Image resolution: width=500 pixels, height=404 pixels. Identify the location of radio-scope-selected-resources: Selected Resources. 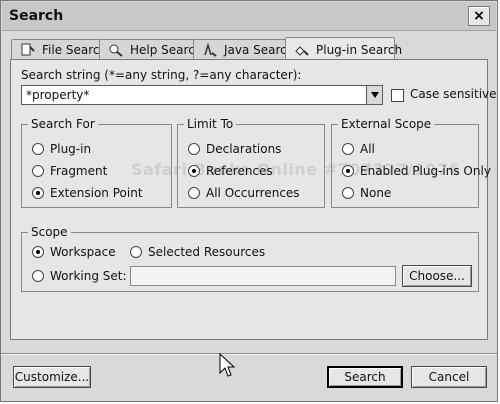
(197, 252).